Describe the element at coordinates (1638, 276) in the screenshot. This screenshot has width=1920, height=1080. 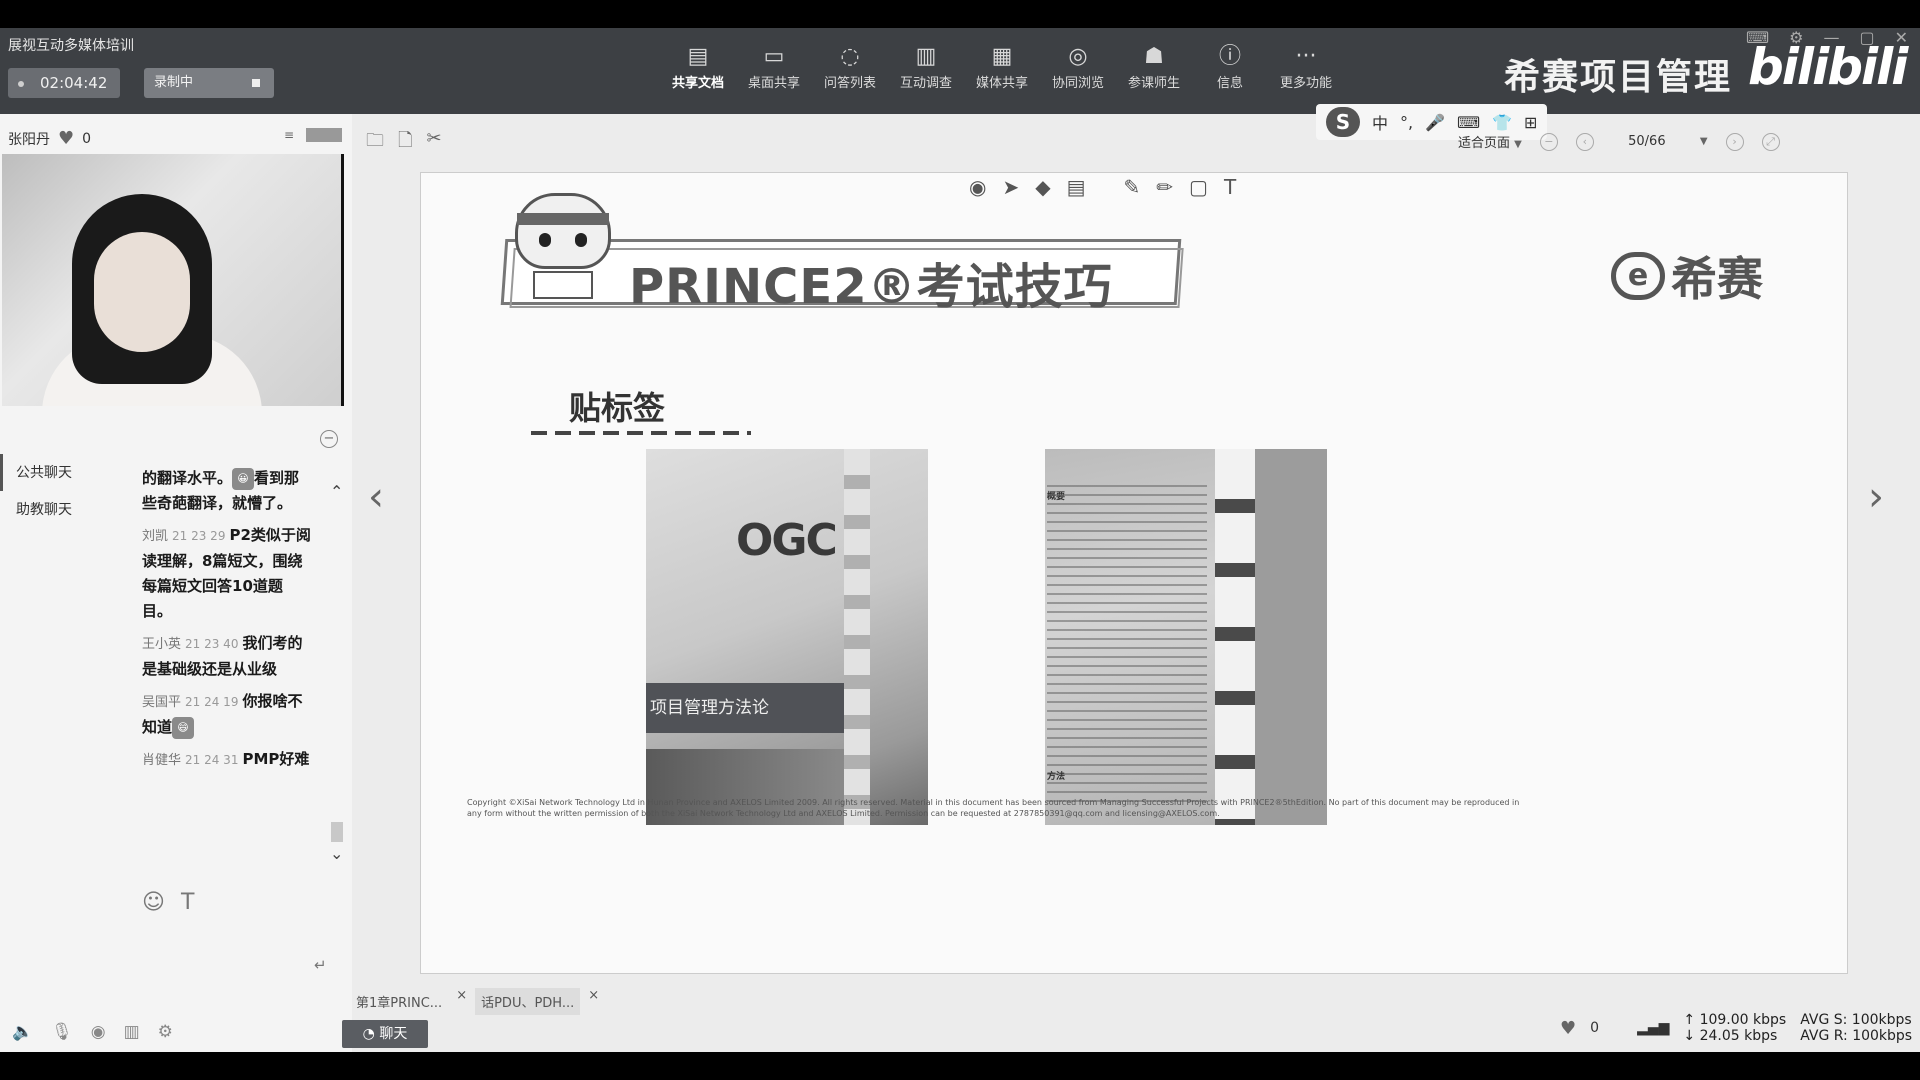
I see `xisai-logo-icon: e` at that location.